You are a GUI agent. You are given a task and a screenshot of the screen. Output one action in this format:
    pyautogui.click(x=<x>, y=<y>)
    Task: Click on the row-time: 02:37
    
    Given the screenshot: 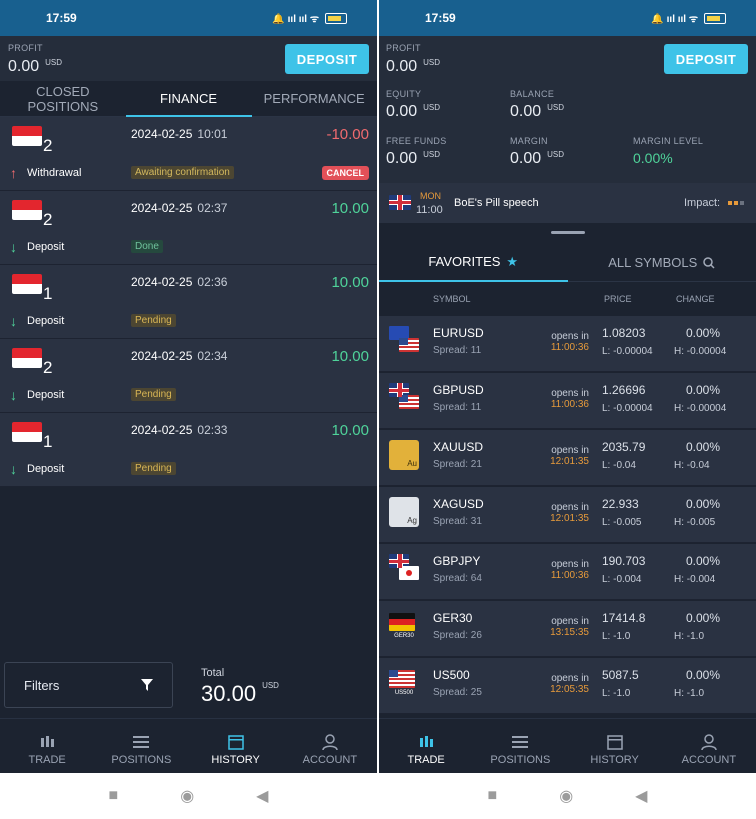 What is the action you would take?
    pyautogui.click(x=212, y=208)
    